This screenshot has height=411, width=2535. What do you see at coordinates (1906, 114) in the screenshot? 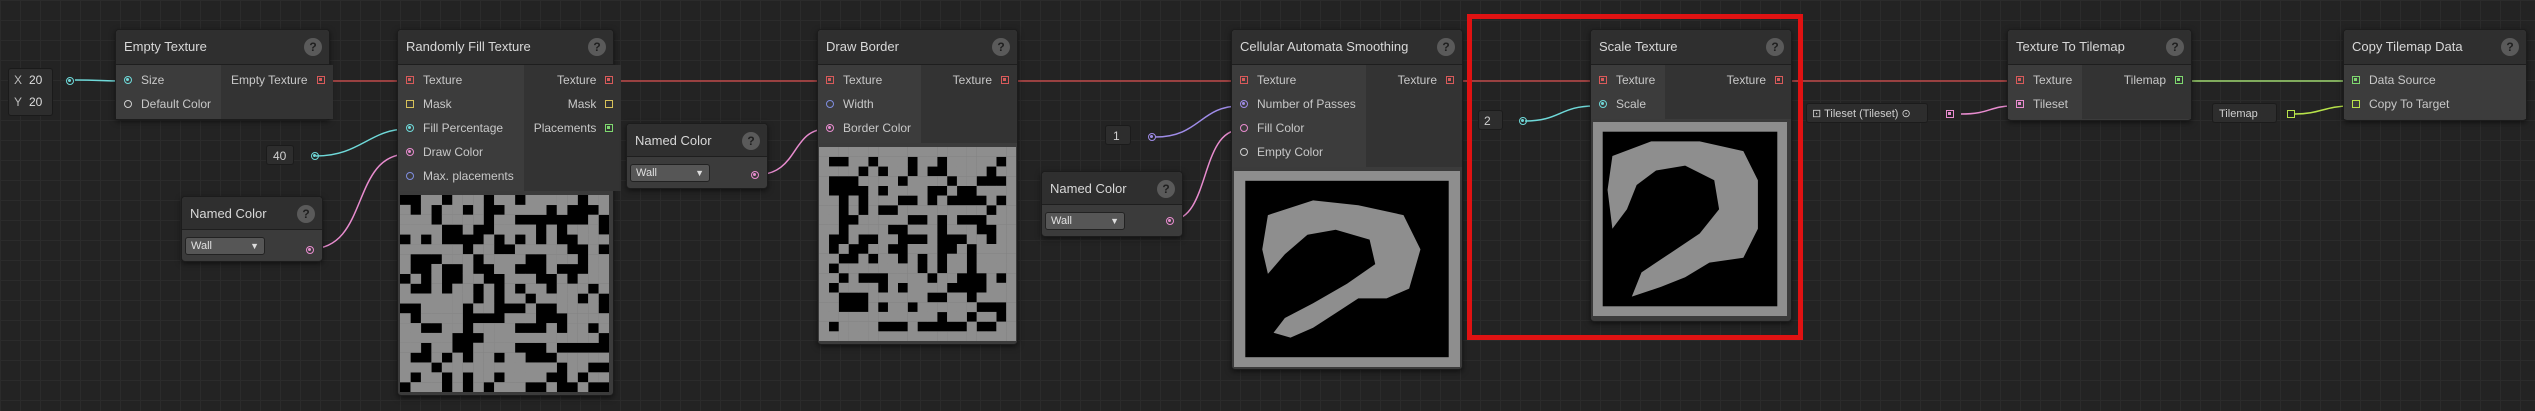
I see `object-picker-icon: ⊙` at bounding box center [1906, 114].